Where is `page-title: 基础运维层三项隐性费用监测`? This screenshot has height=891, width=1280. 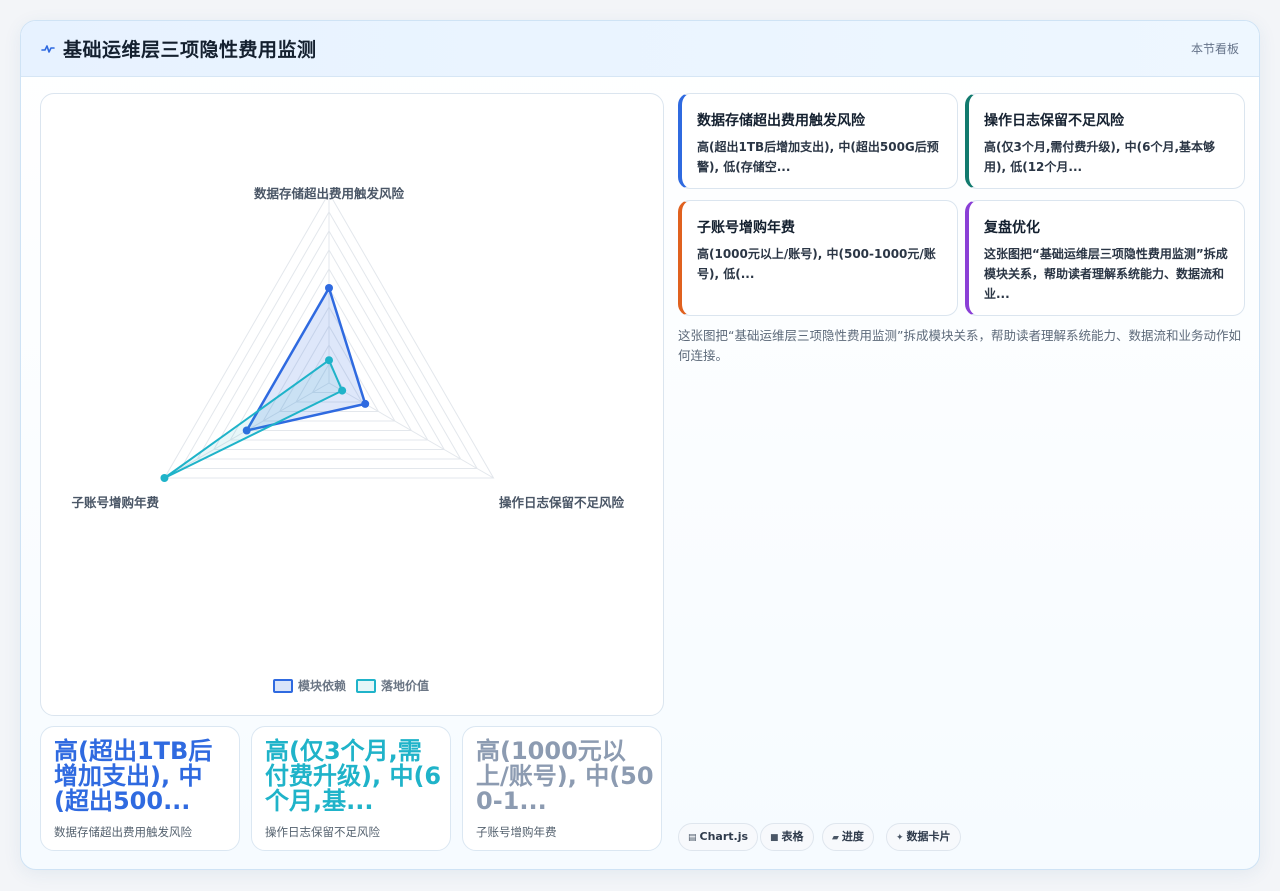
page-title: 基础运维层三项隐性费用监测 is located at coordinates (190, 50).